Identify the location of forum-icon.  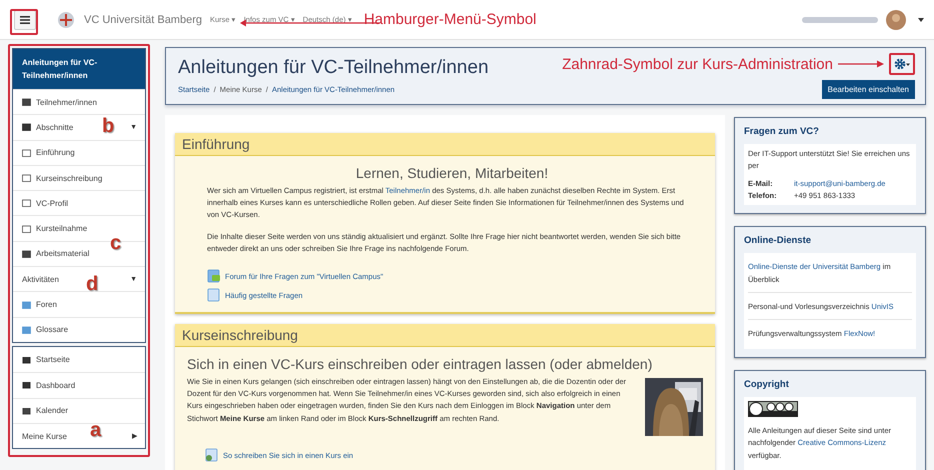
(214, 276).